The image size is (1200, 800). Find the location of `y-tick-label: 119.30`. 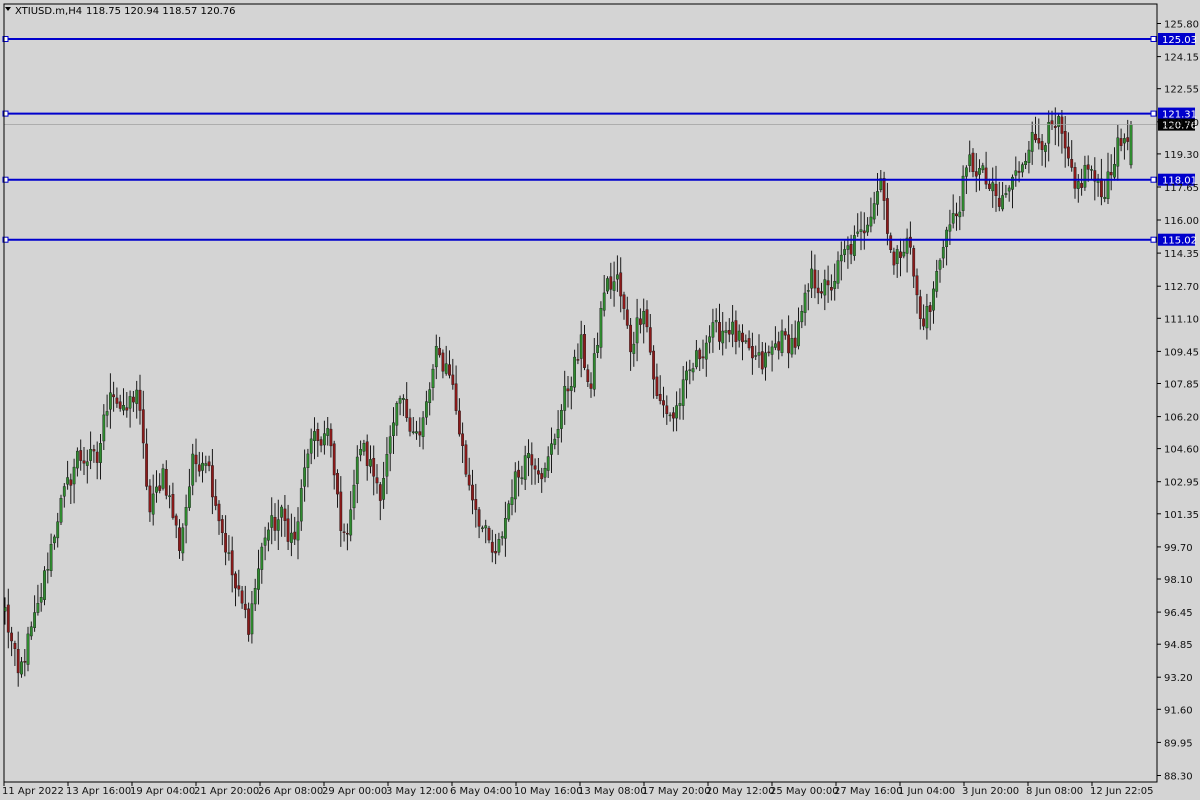

y-tick-label: 119.30 is located at coordinates (1181, 155).